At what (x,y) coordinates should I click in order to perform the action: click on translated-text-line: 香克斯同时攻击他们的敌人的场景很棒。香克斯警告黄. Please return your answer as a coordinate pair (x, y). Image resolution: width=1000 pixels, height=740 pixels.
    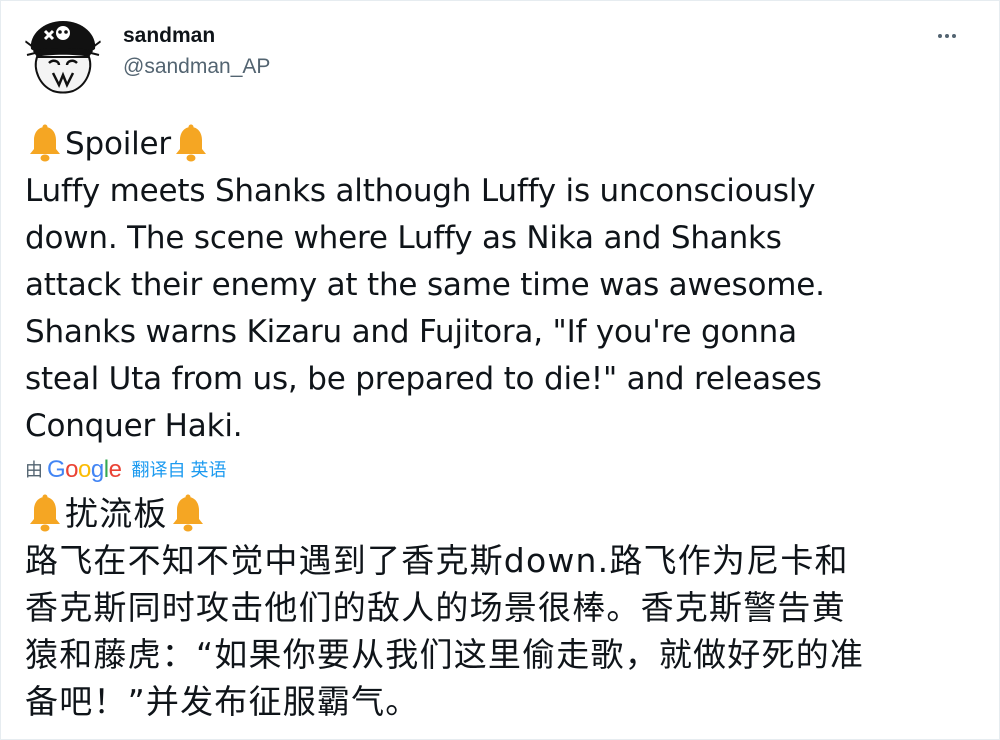
    Looking at the image, I should click on (435, 607).